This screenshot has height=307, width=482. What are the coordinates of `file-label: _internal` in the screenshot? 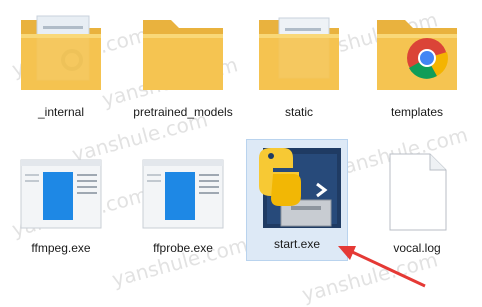 It's located at (61, 112).